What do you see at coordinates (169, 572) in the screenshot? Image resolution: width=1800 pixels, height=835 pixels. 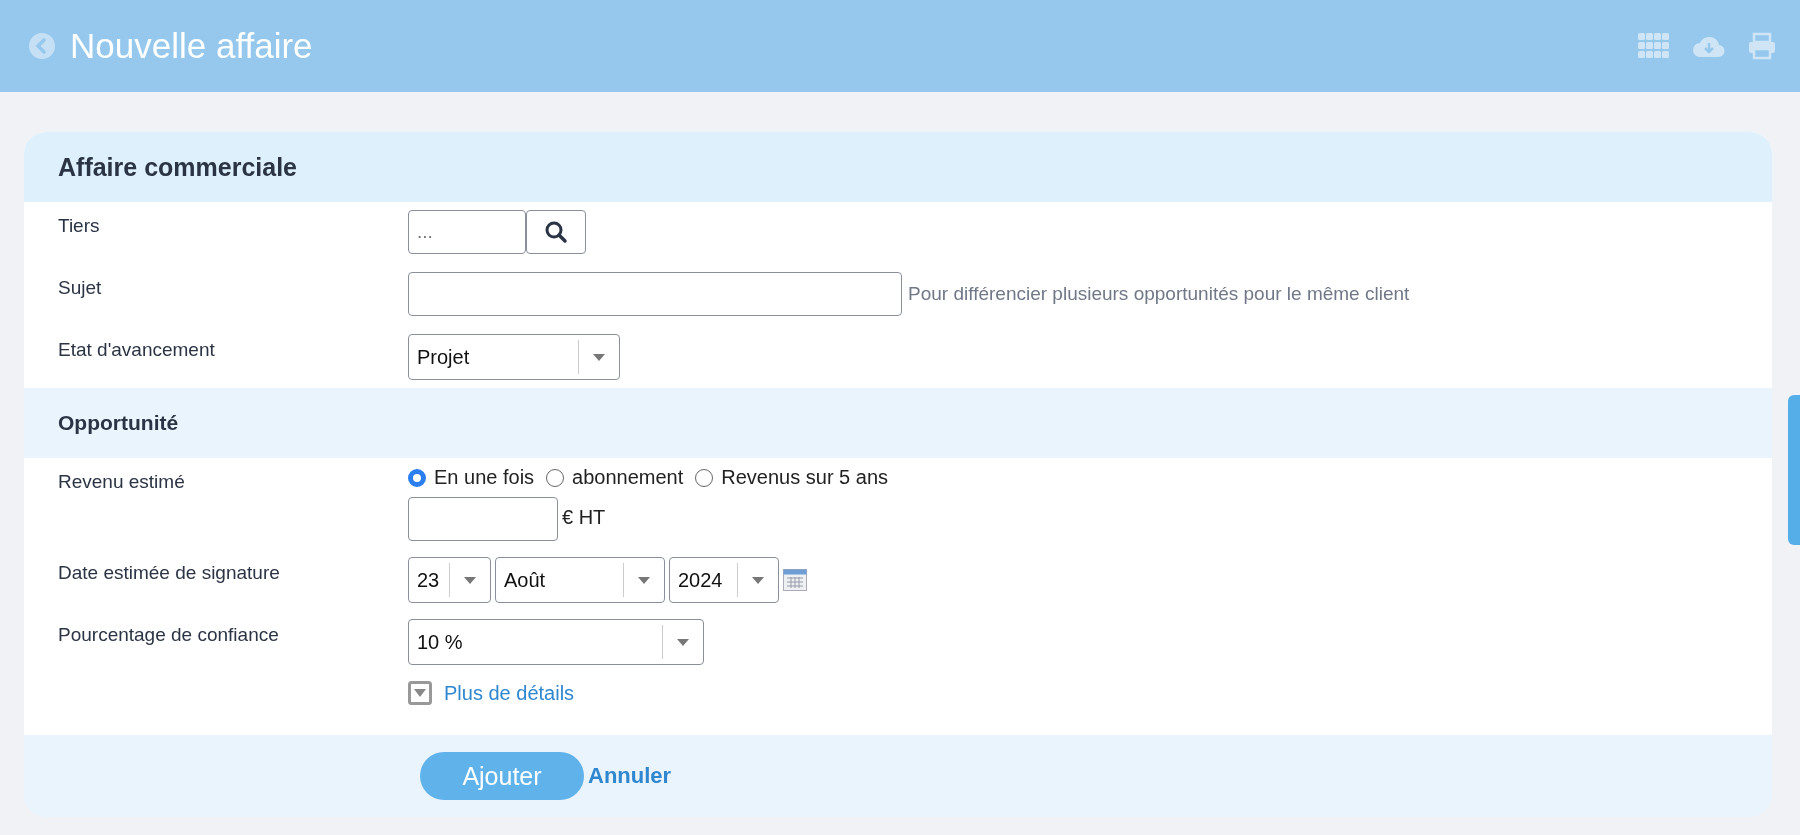 I see `field-label: Date estimée de signature` at bounding box center [169, 572].